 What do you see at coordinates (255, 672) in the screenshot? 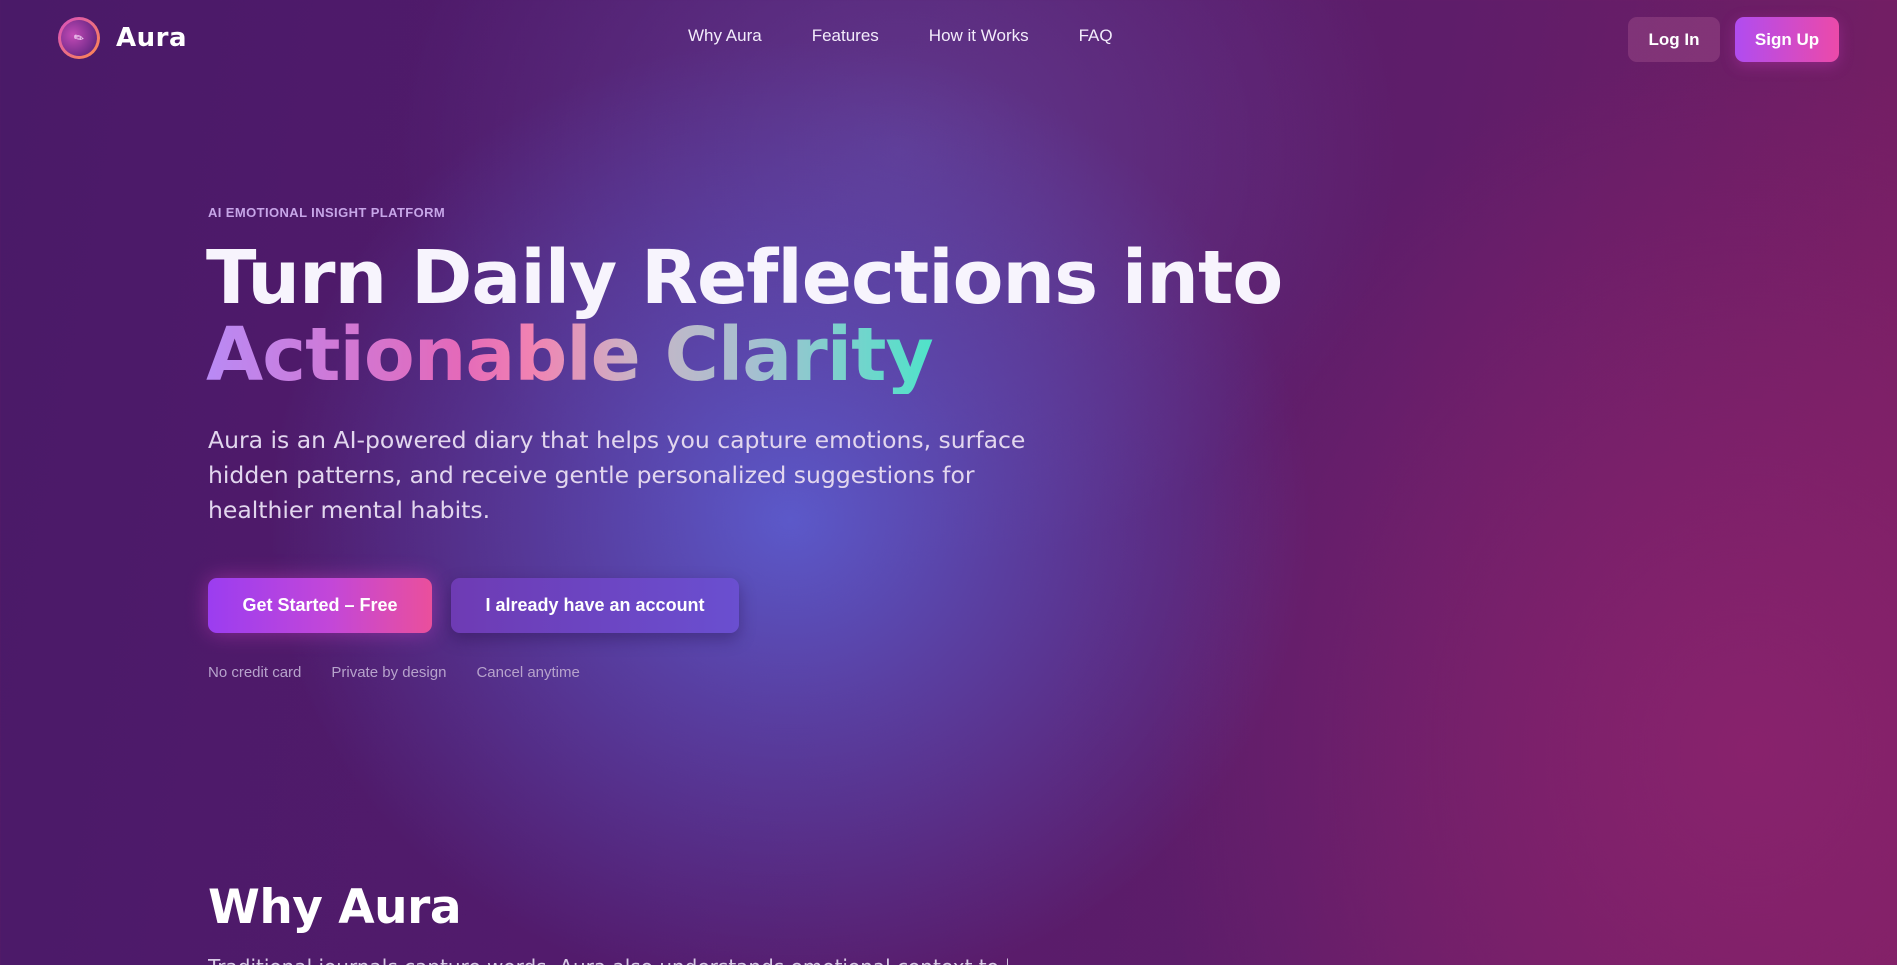
I see `trust-point: No credit card` at bounding box center [255, 672].